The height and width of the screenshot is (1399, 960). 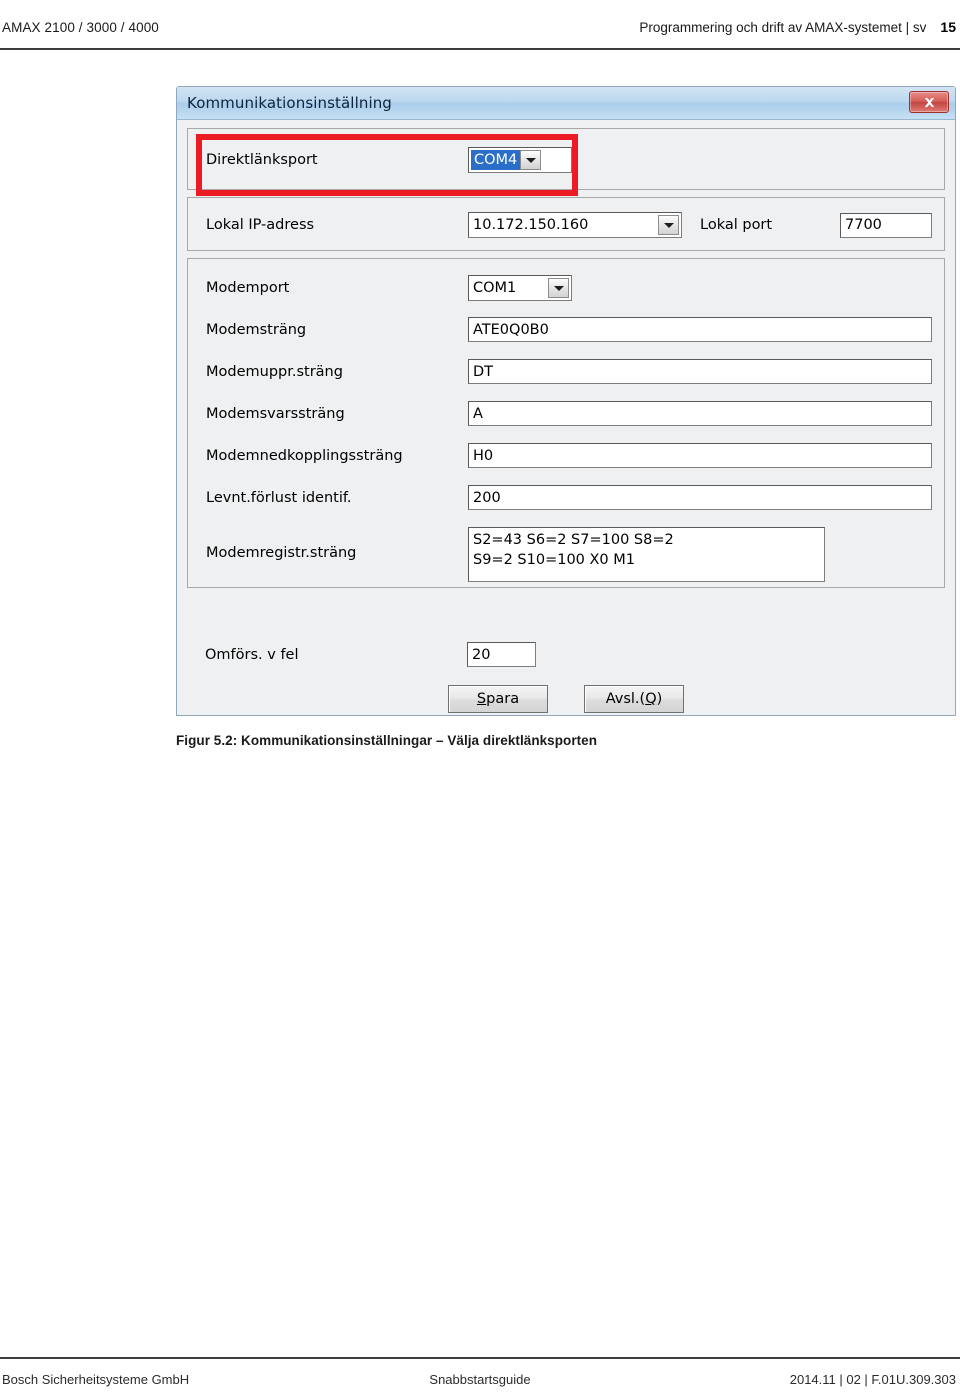 I want to click on local-ip-combobox: 10.172.150.160, so click(x=575, y=225).